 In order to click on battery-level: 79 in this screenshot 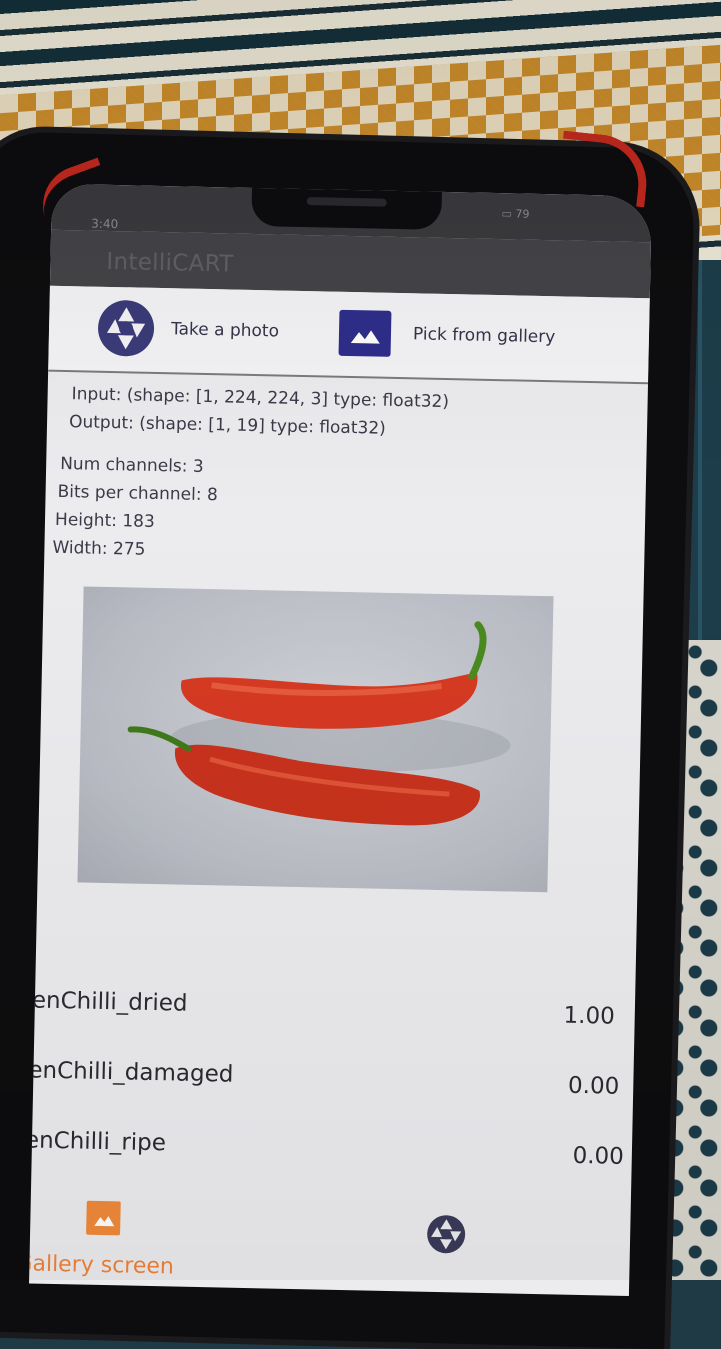, I will do `click(522, 214)`.